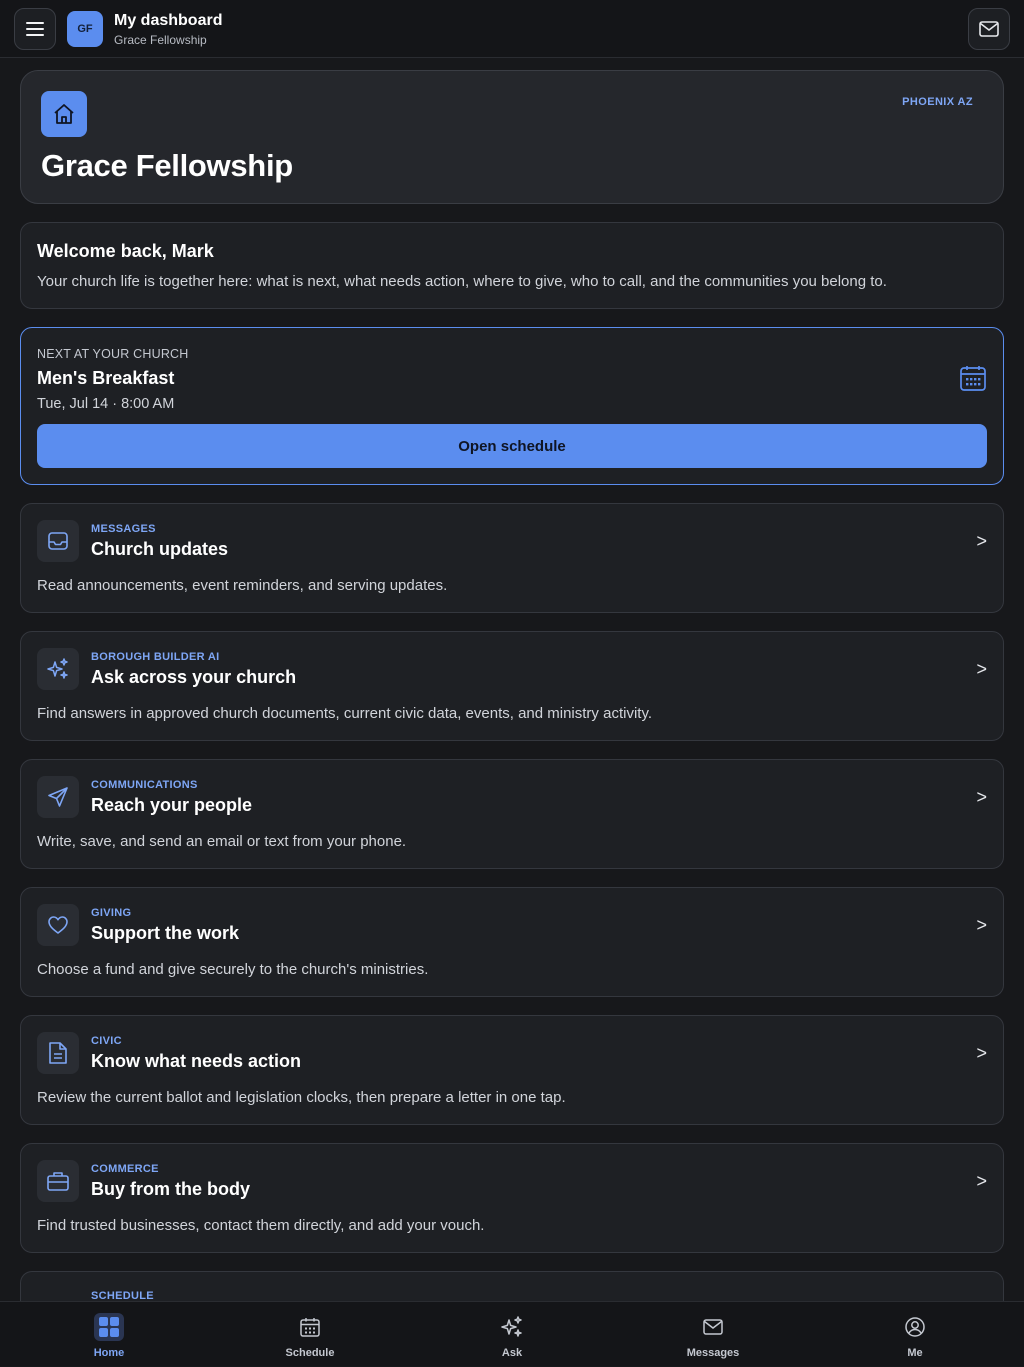  Describe the element at coordinates (713, 1353) in the screenshot. I see `nav-label: Messages` at that location.